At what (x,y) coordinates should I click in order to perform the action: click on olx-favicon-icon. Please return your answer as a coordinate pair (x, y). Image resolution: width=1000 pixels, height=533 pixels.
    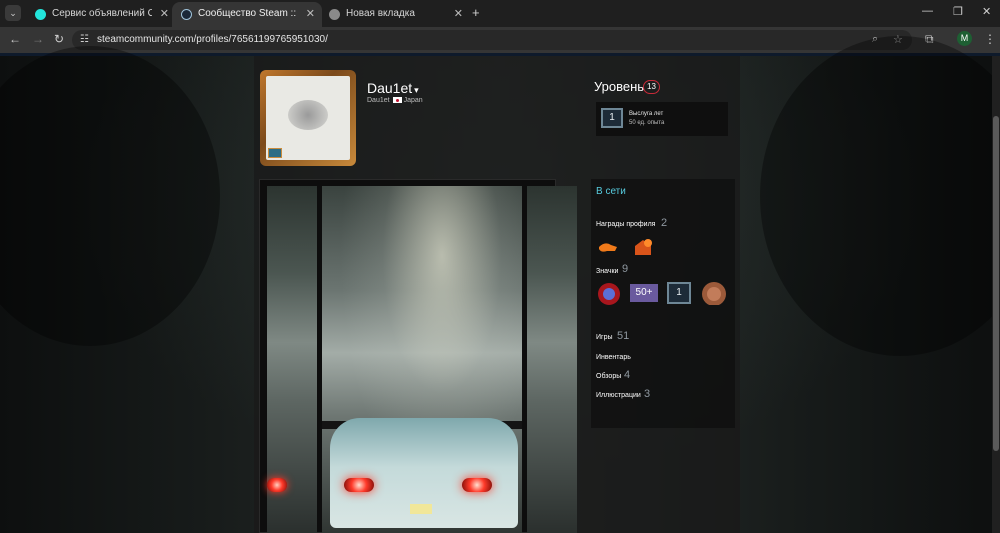
    Looking at the image, I should click on (40, 14).